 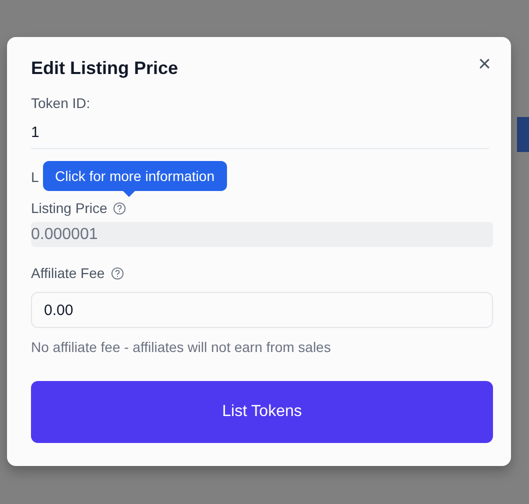 What do you see at coordinates (262, 310) in the screenshot?
I see `affiliate-fee-field: 0.00` at bounding box center [262, 310].